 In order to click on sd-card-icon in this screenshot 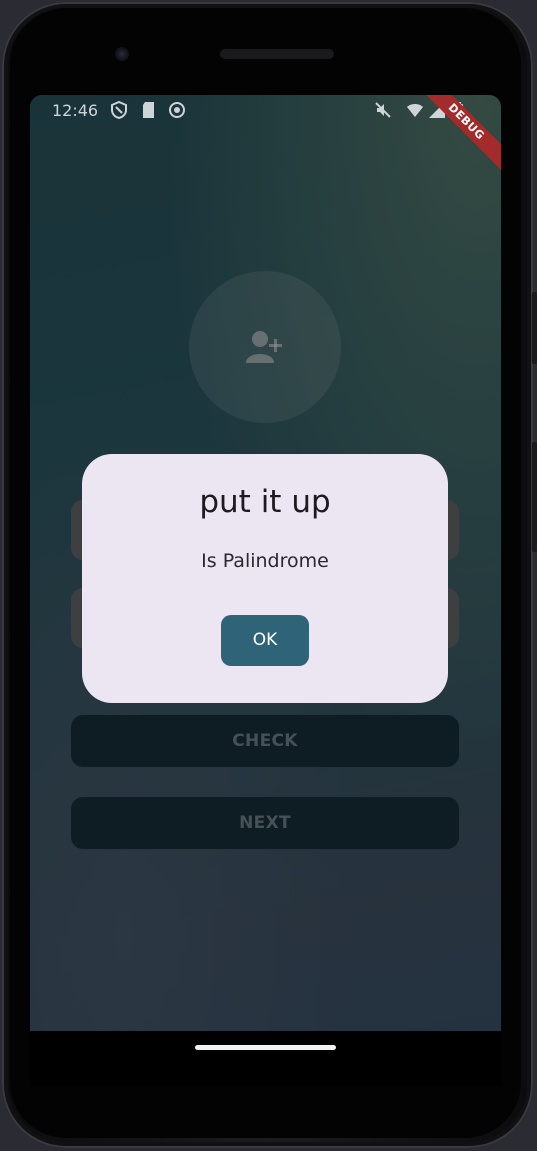, I will do `click(148, 110)`.